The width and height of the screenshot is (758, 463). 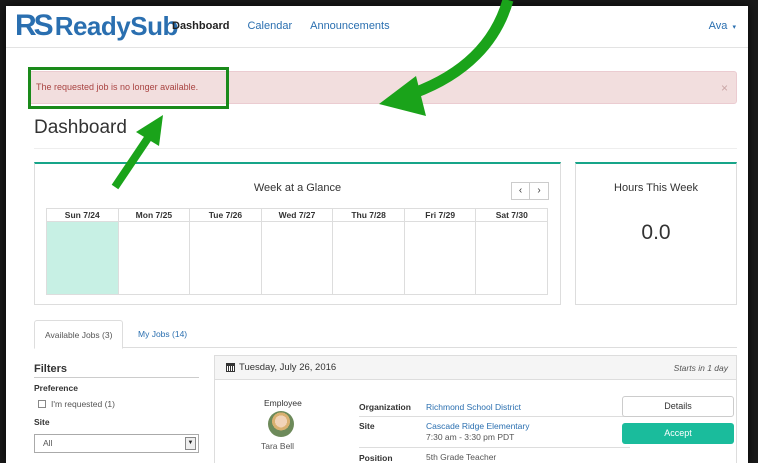 What do you see at coordinates (288, 367) in the screenshot?
I see `job-date-text: Tuesday, July 26, 2016` at bounding box center [288, 367].